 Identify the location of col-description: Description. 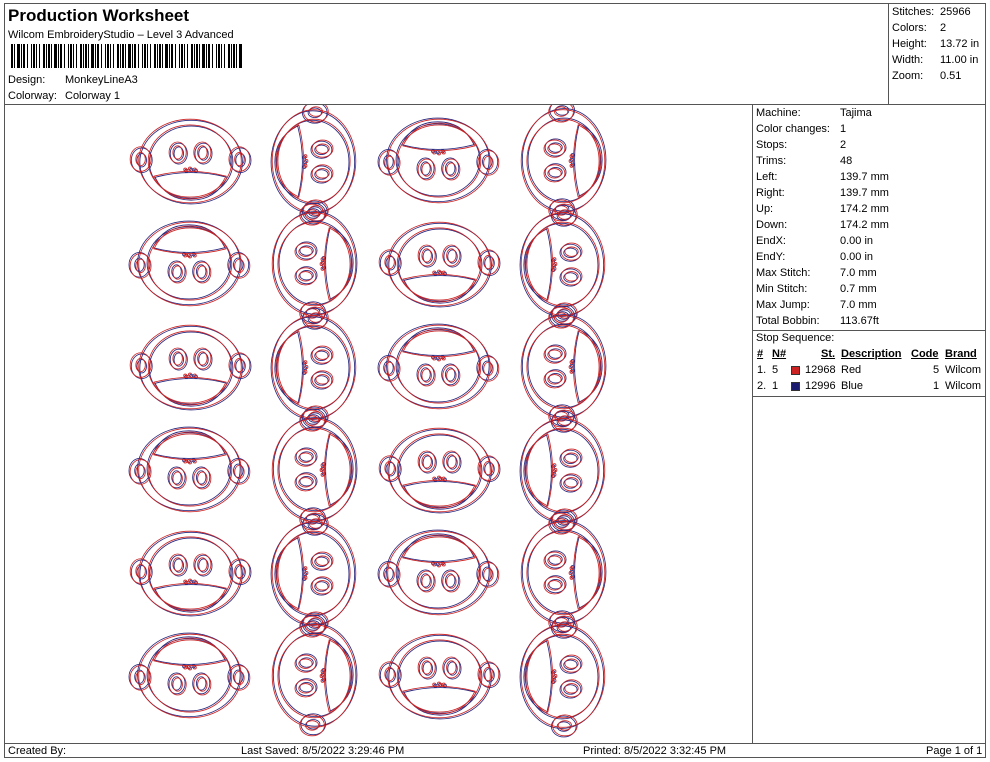
(871, 354).